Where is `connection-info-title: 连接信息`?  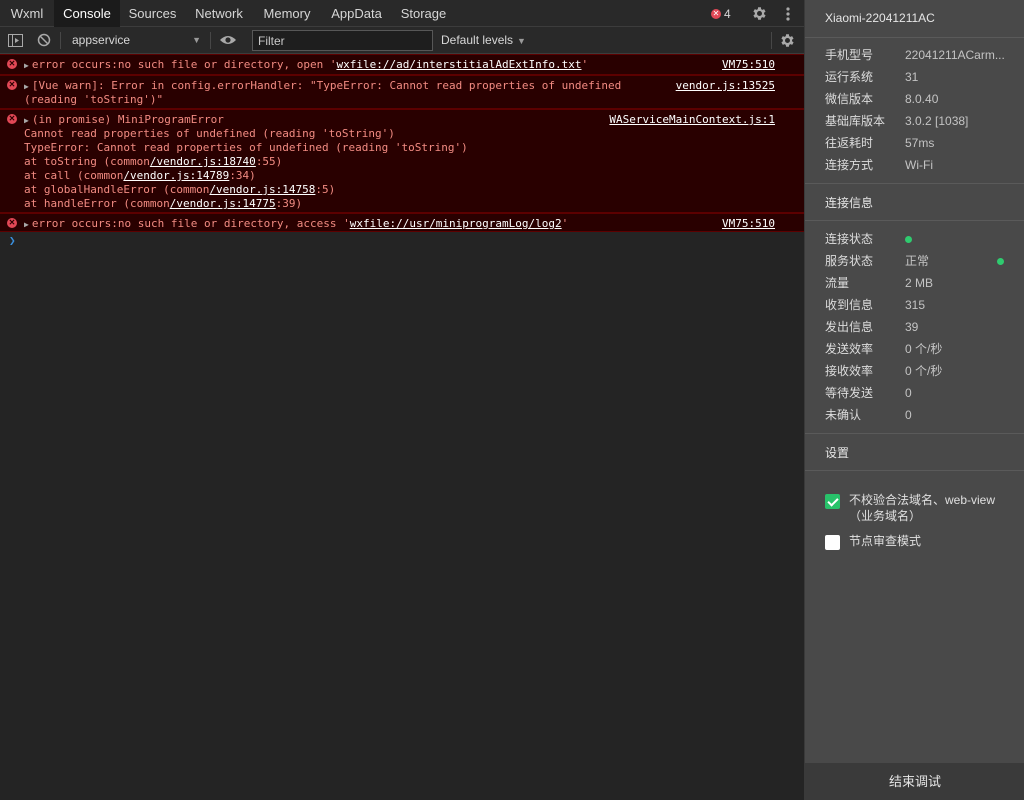 connection-info-title: 连接信息 is located at coordinates (849, 203).